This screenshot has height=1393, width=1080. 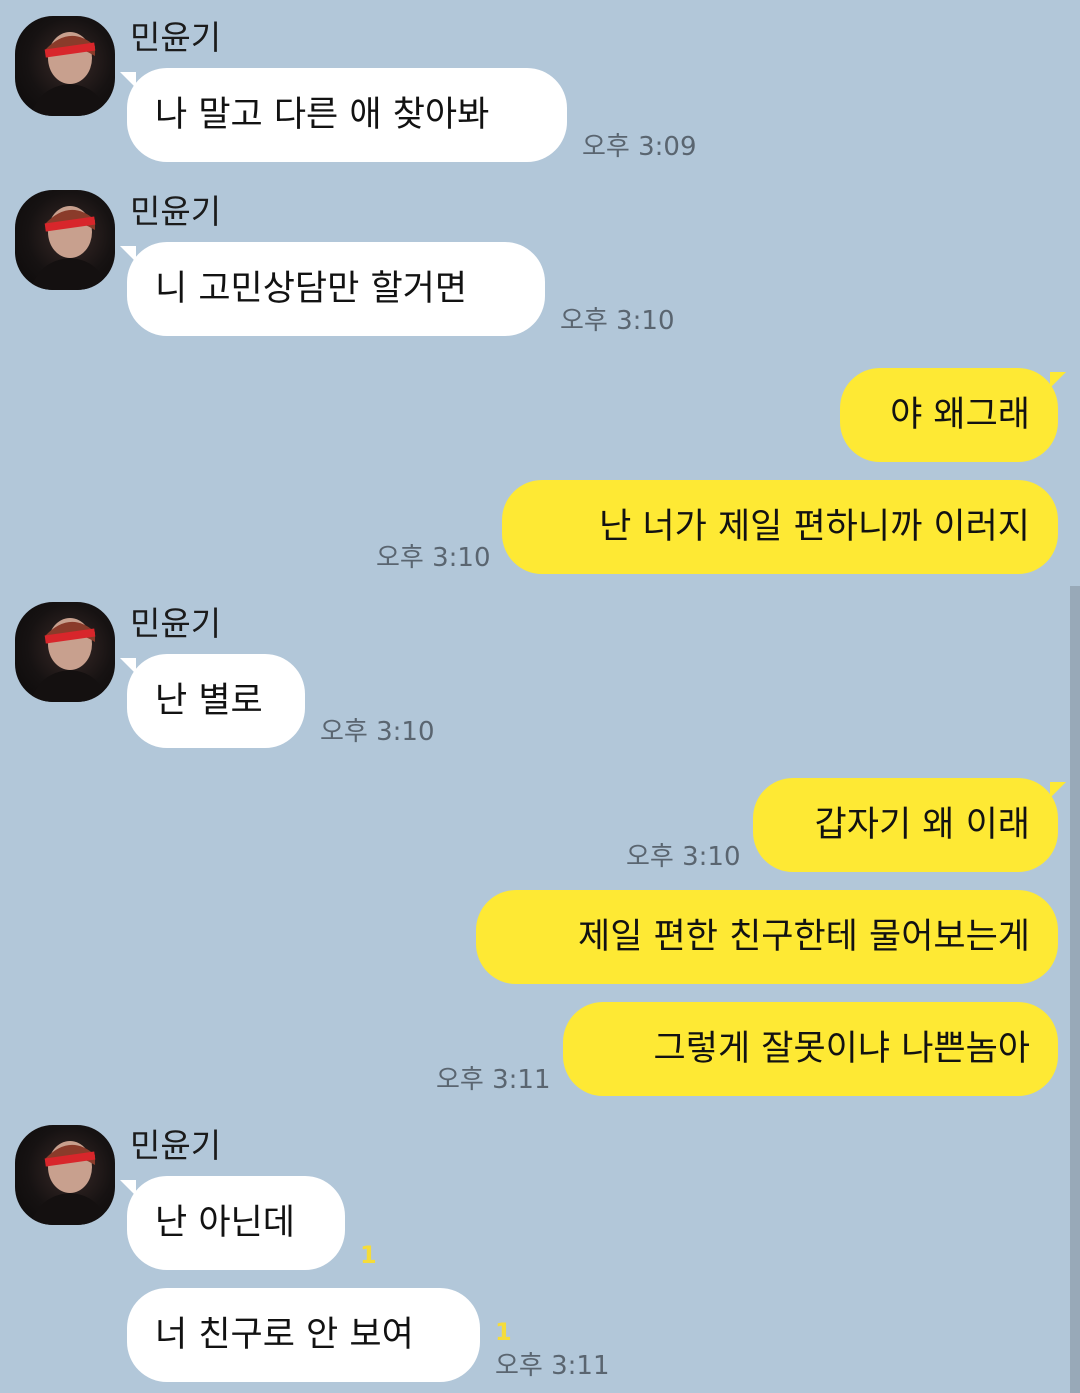 What do you see at coordinates (1075, 989) in the screenshot?
I see `scrollbar` at bounding box center [1075, 989].